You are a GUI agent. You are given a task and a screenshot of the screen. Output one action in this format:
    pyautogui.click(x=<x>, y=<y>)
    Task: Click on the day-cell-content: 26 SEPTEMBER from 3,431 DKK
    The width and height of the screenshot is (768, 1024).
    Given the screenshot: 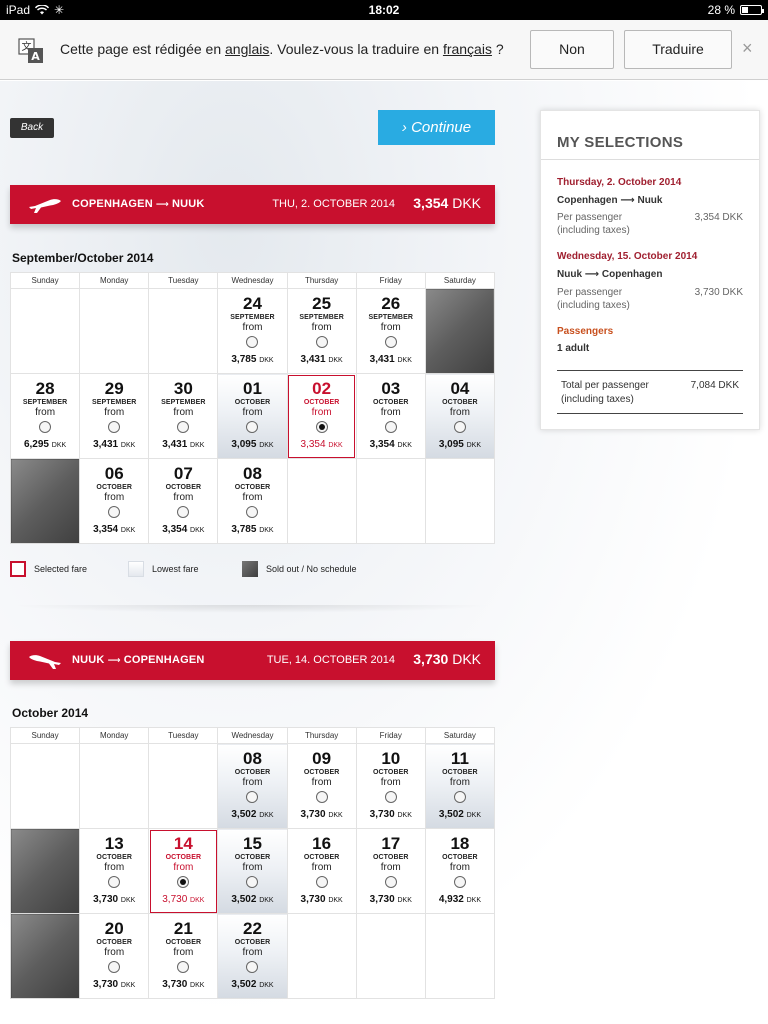 What is the action you would take?
    pyautogui.click(x=391, y=330)
    